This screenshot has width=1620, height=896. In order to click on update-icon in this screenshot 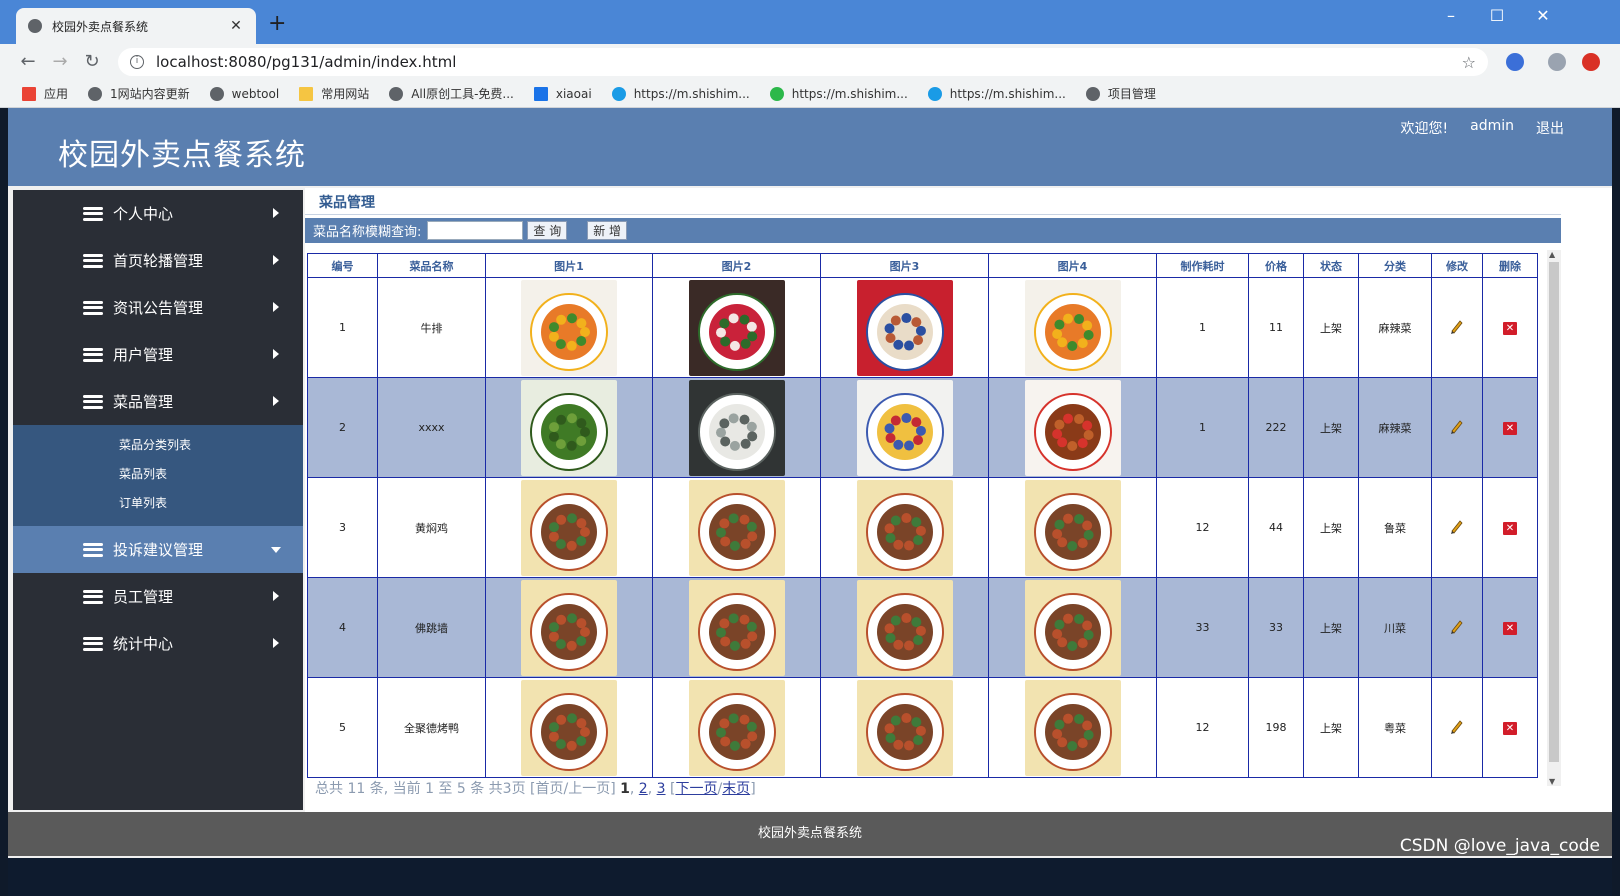, I will do `click(1591, 62)`.